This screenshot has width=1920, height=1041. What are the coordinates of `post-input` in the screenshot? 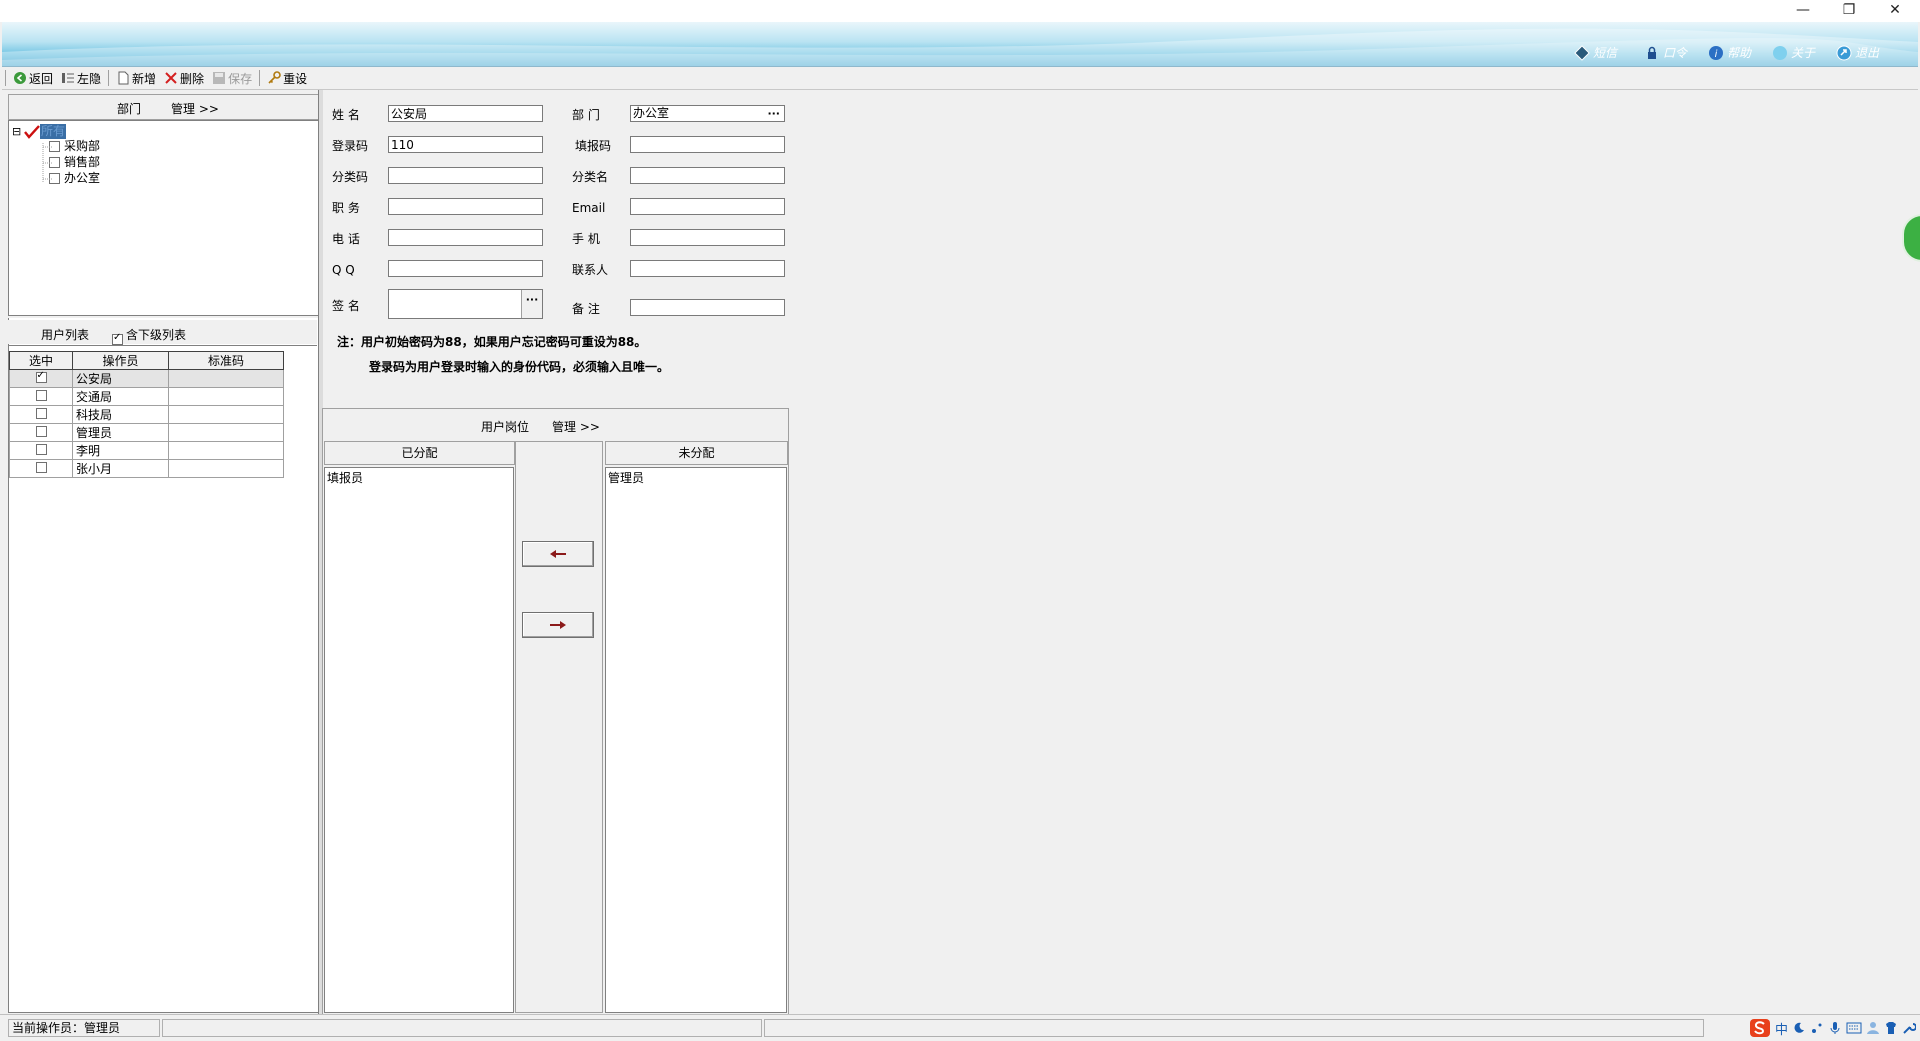 It's located at (465, 206).